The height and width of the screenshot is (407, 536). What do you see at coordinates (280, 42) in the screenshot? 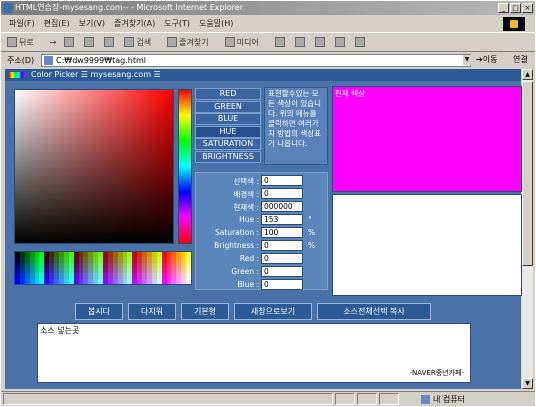
I see `history-button` at bounding box center [280, 42].